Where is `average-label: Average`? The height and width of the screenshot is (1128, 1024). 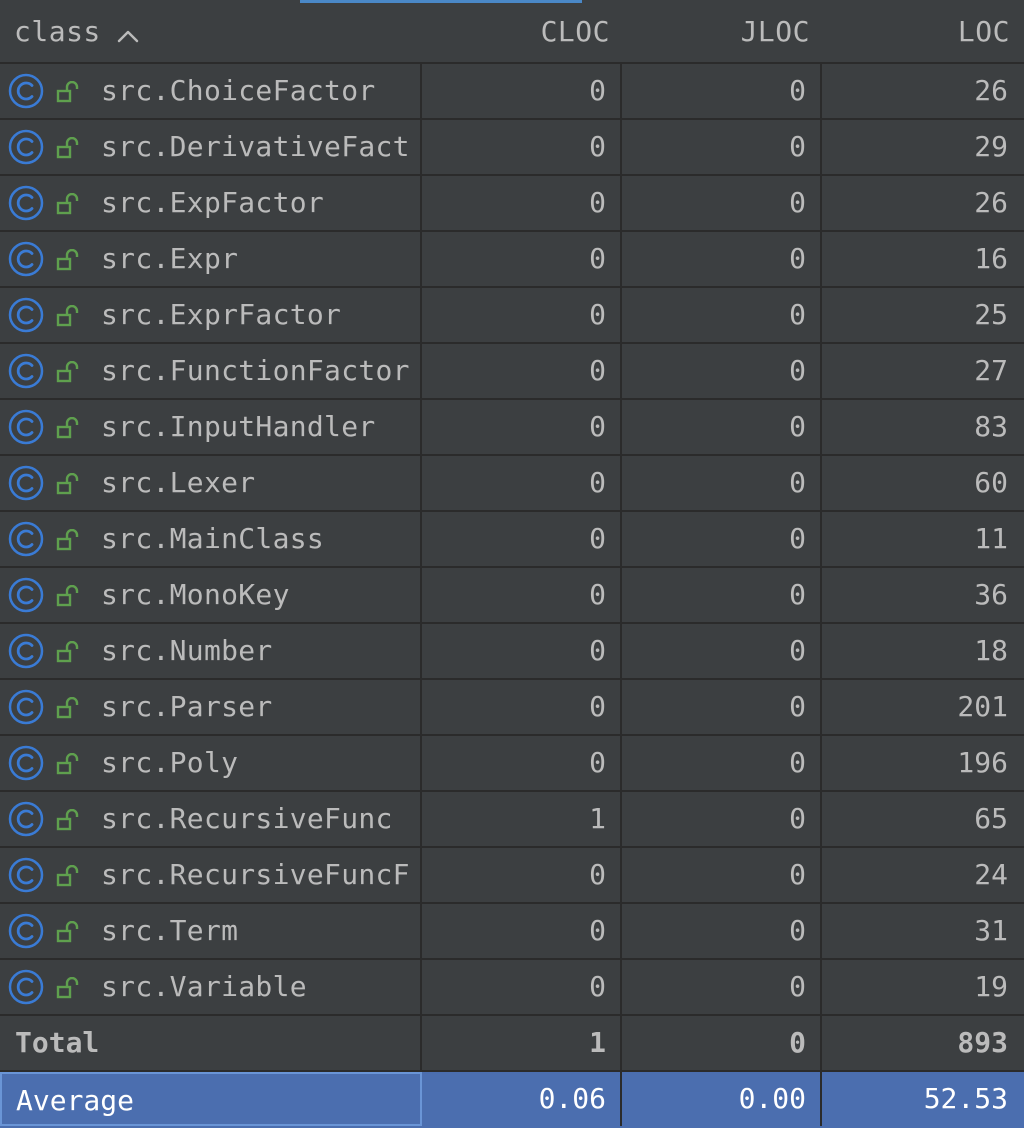
average-label: Average is located at coordinates (75, 1100).